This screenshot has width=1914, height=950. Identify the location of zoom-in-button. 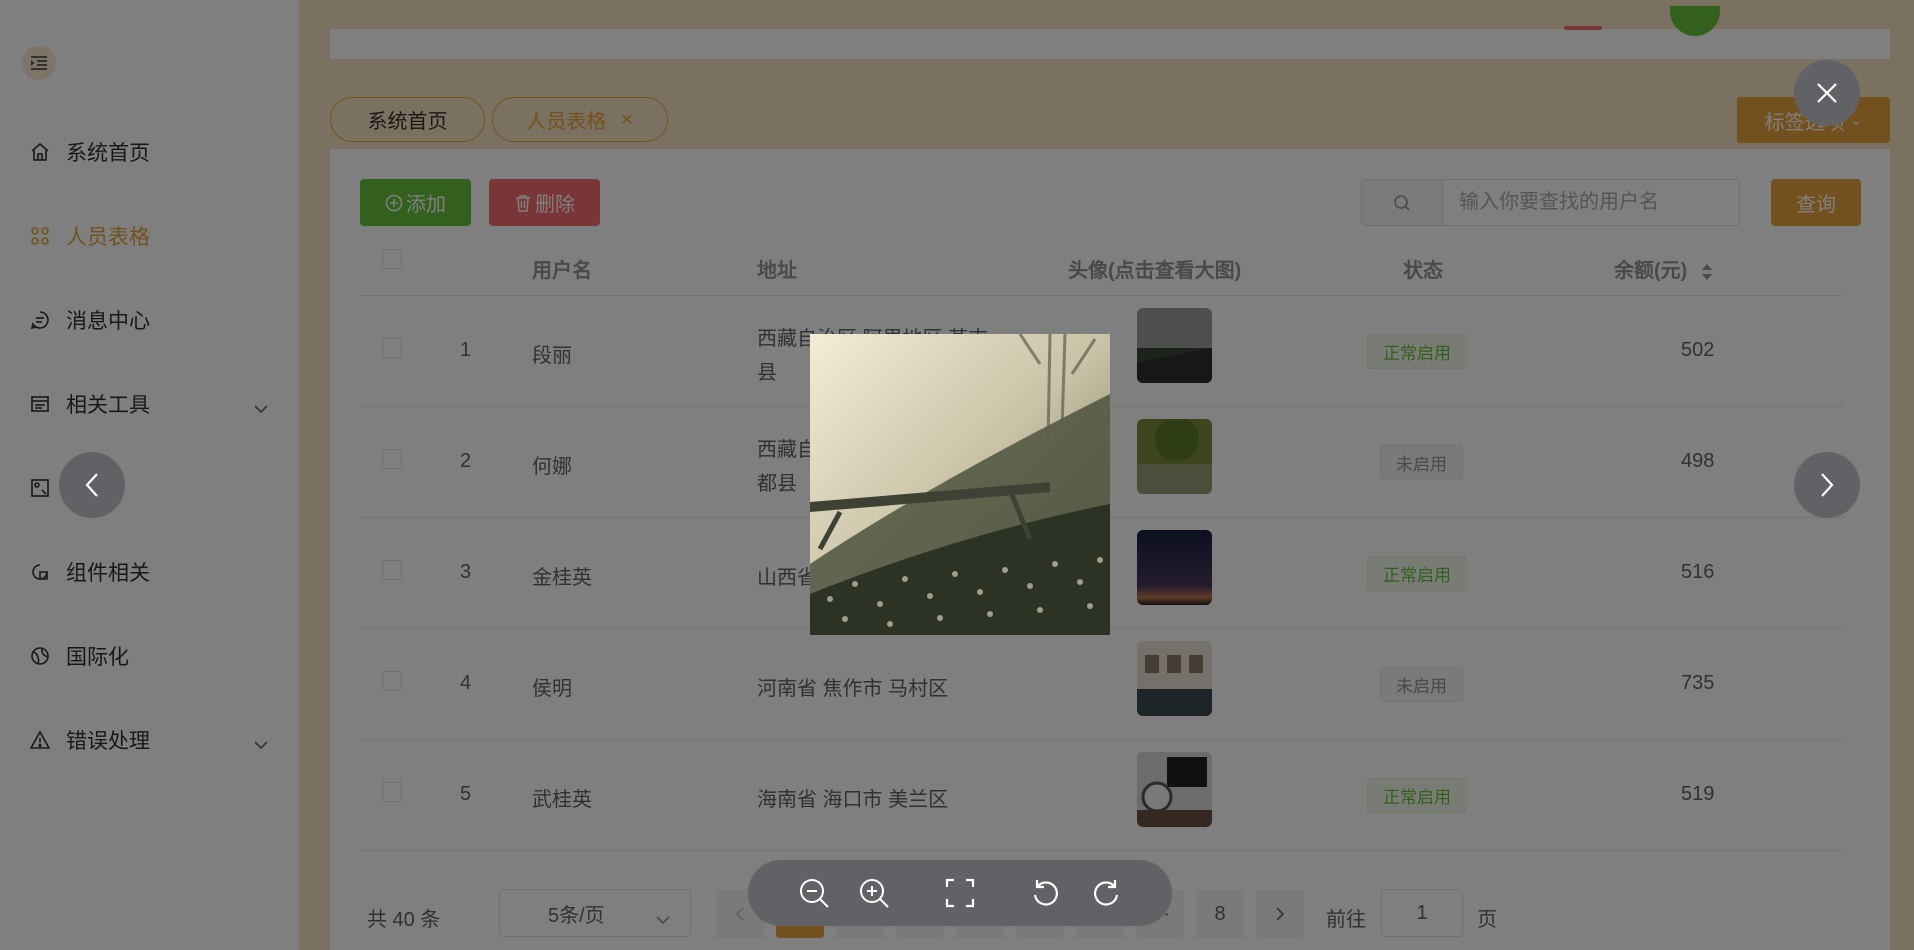
(874, 893).